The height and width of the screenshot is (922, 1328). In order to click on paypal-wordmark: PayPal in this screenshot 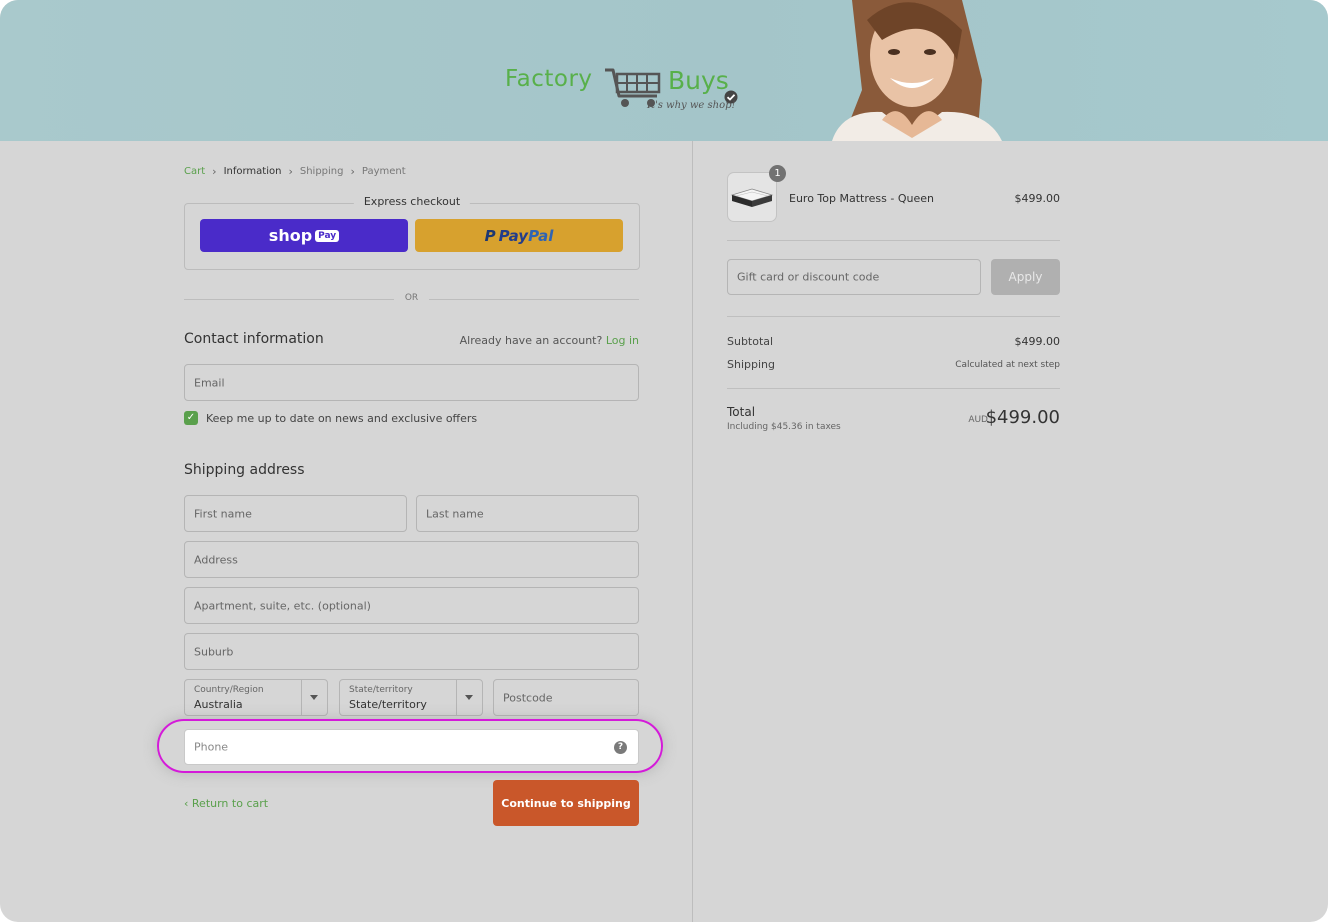, I will do `click(526, 235)`.